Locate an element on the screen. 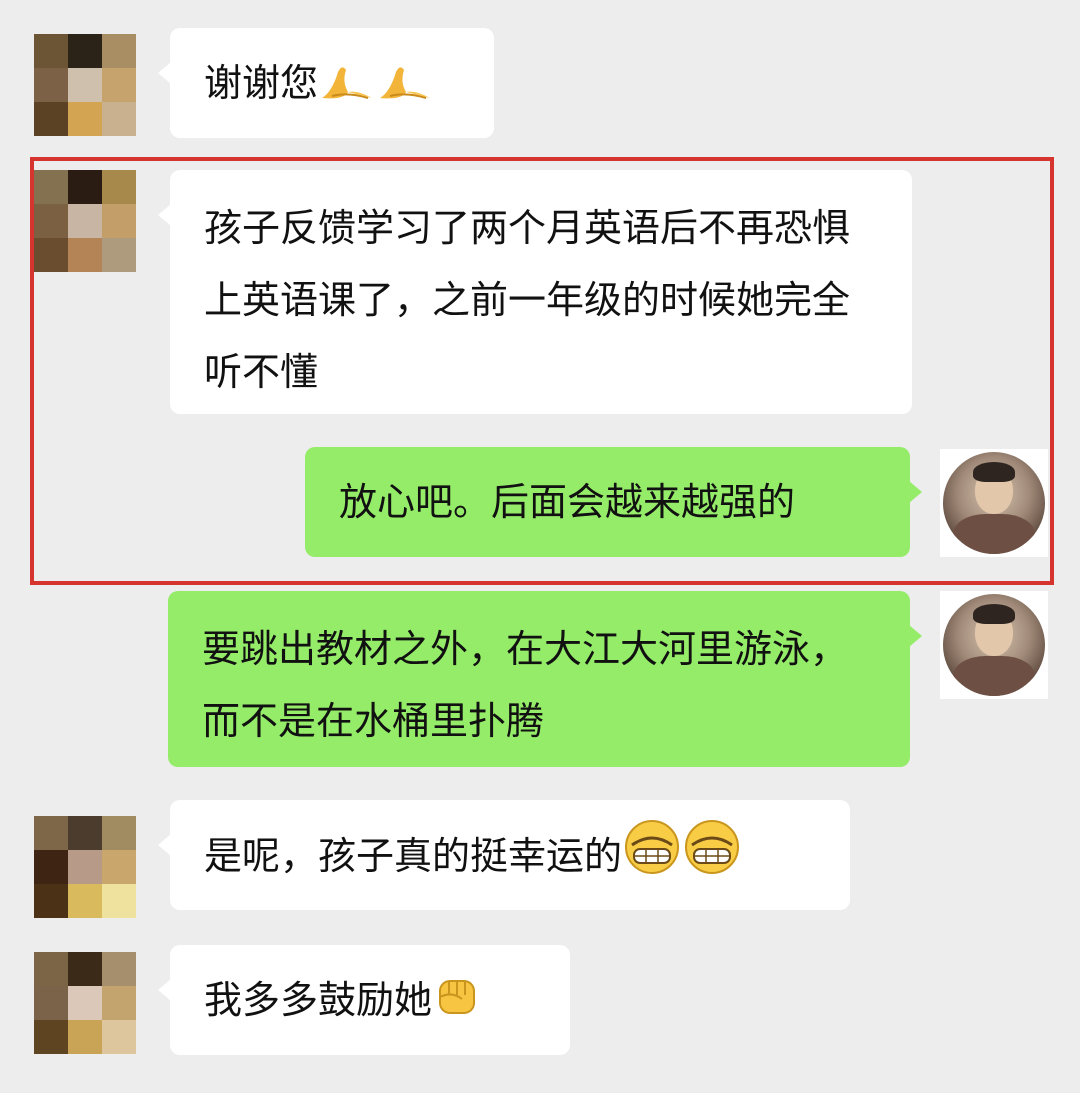 The width and height of the screenshot is (1080, 1093). raised-fist-icon is located at coordinates (457, 1004).